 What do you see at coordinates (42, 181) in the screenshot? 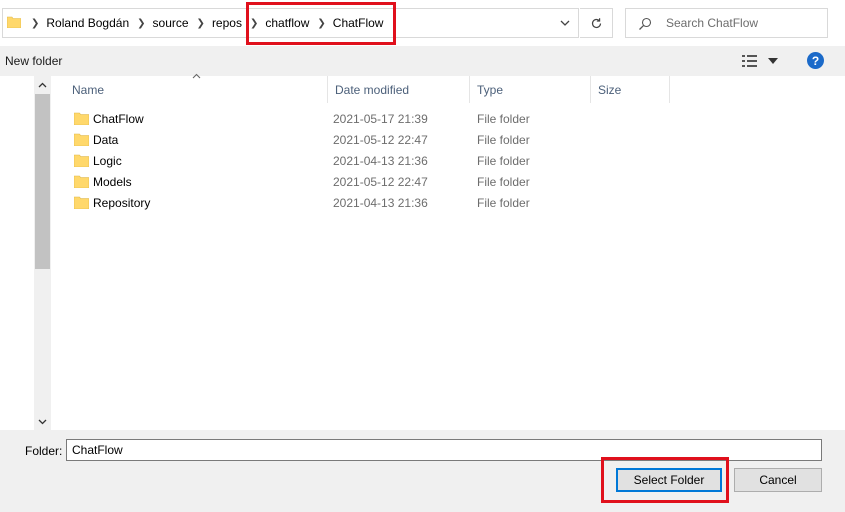
I see `scrollbar-thumb` at bounding box center [42, 181].